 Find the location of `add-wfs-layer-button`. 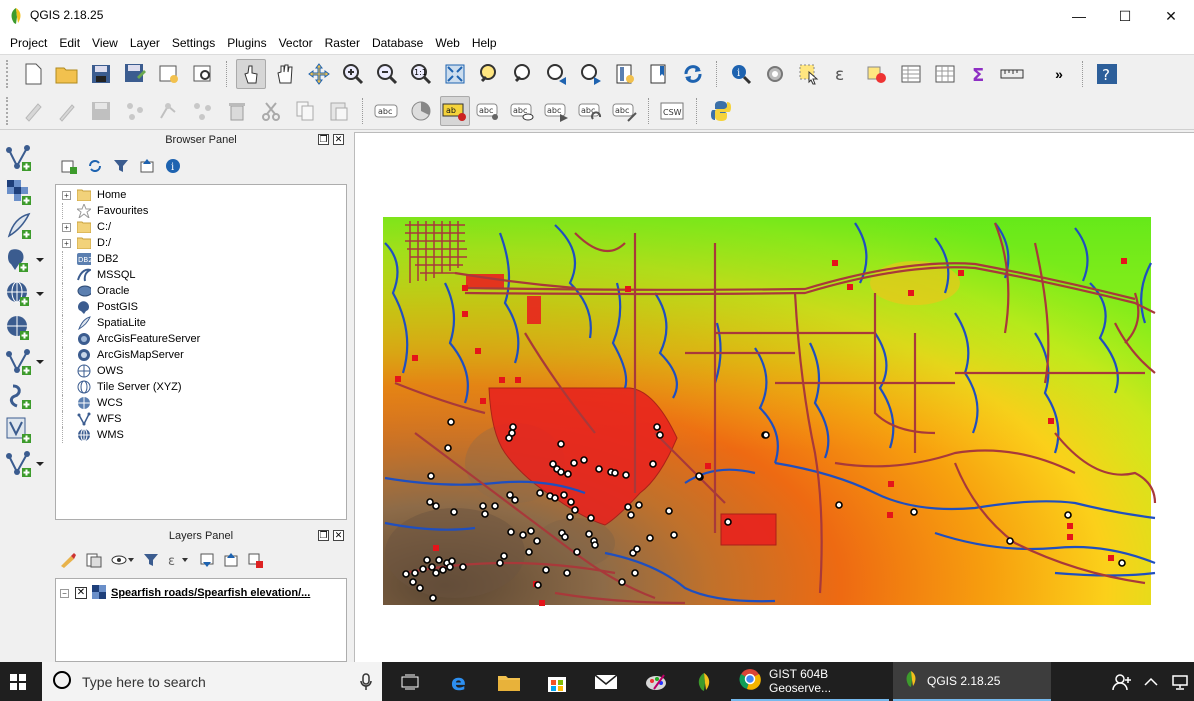

add-wfs-layer-button is located at coordinates (25, 464).